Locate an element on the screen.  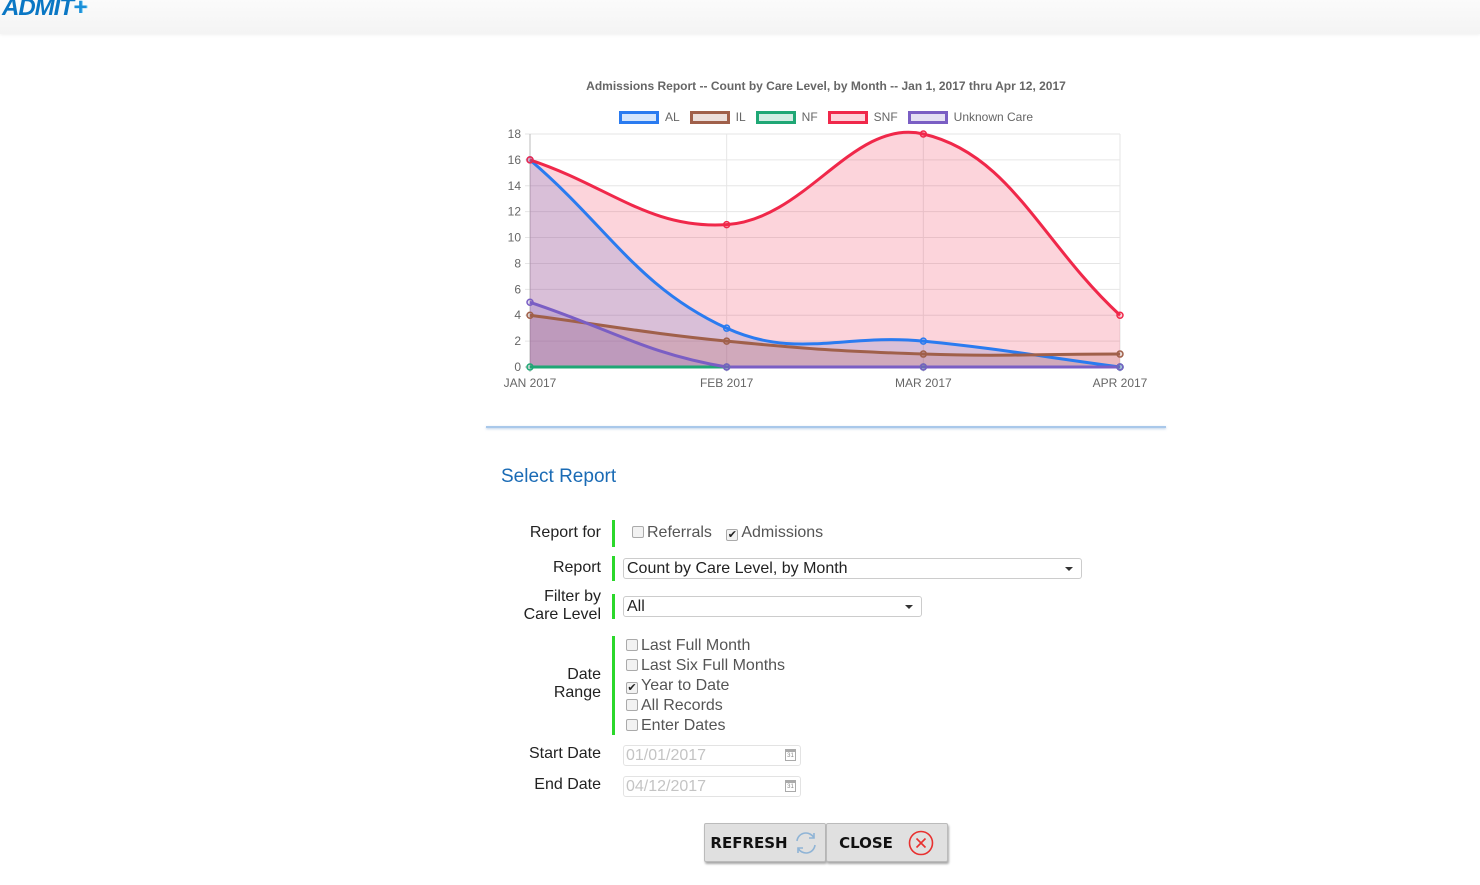
y-tick-label: 8 is located at coordinates (517, 263).